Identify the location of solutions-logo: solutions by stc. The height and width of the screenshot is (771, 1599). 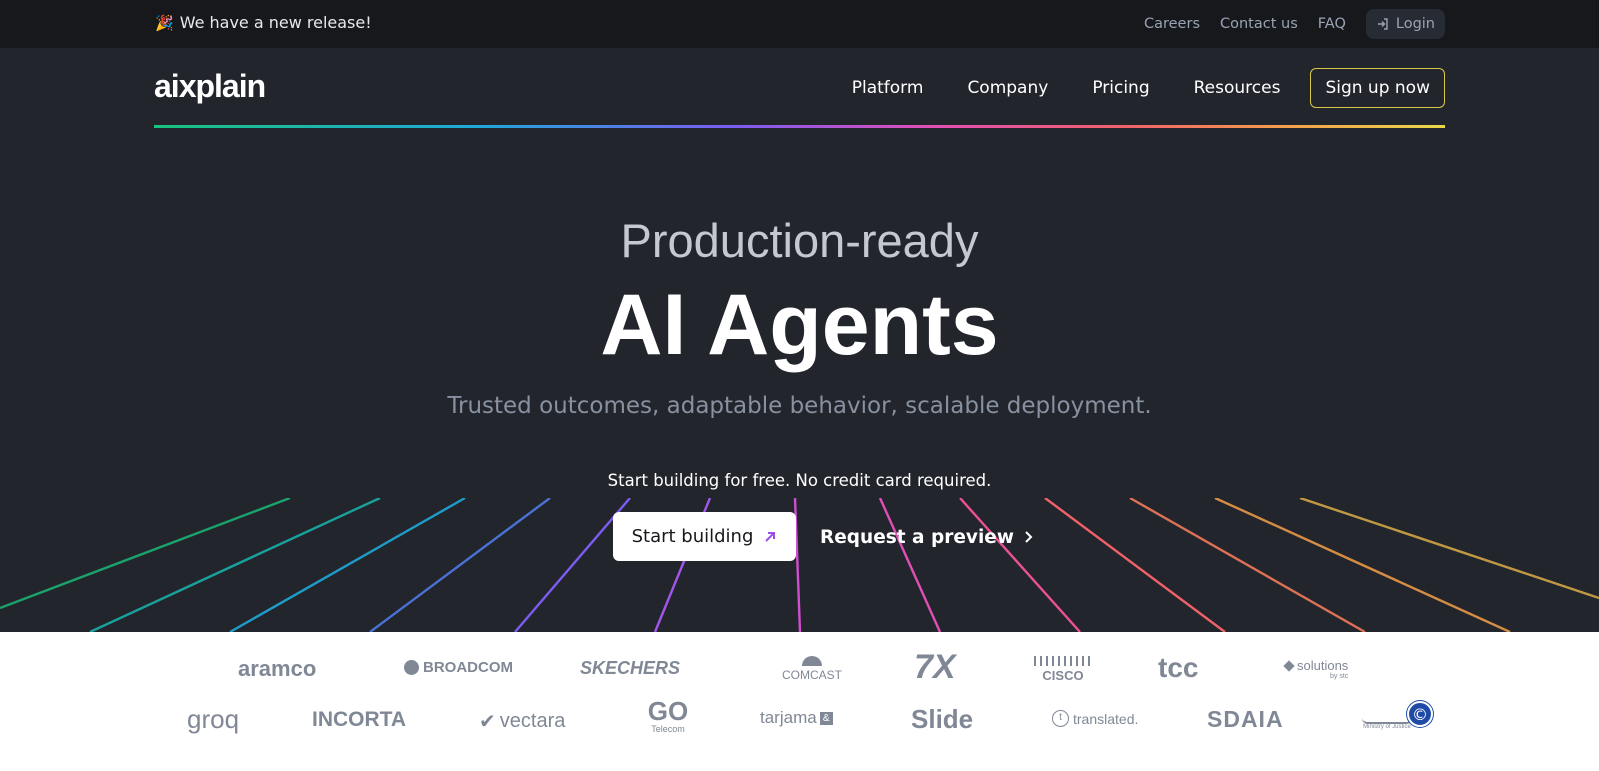
(1316, 669).